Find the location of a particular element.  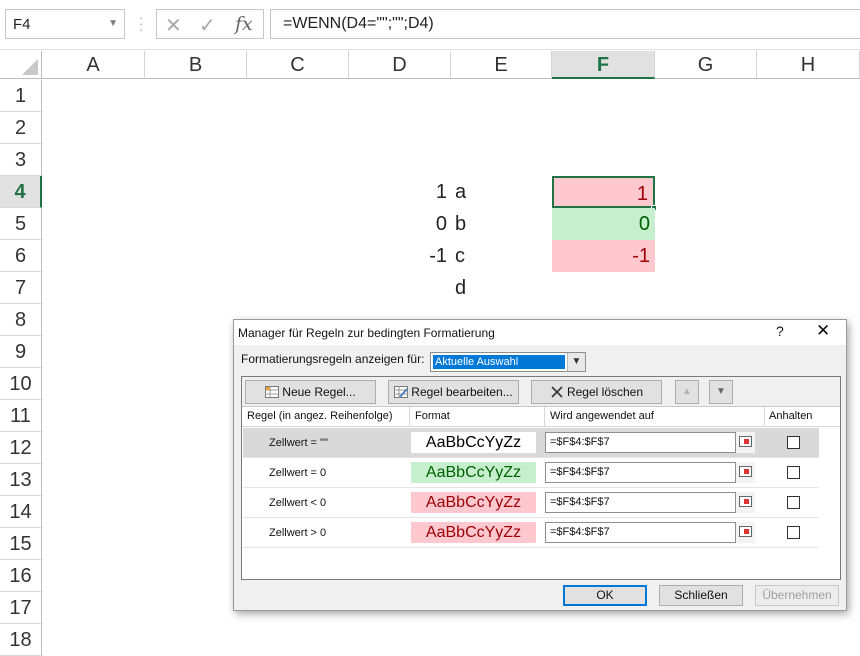

row-header-1: 1 is located at coordinates (21, 96).